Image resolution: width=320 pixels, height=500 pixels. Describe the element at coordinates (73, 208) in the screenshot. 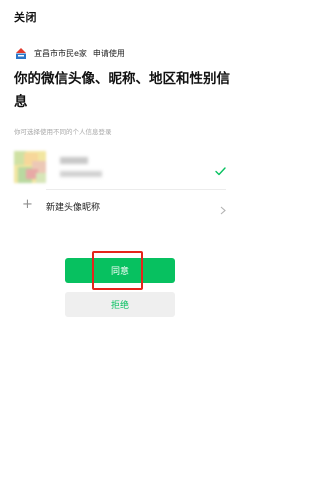

I see `new-profile-label: 新建头像昵称` at that location.